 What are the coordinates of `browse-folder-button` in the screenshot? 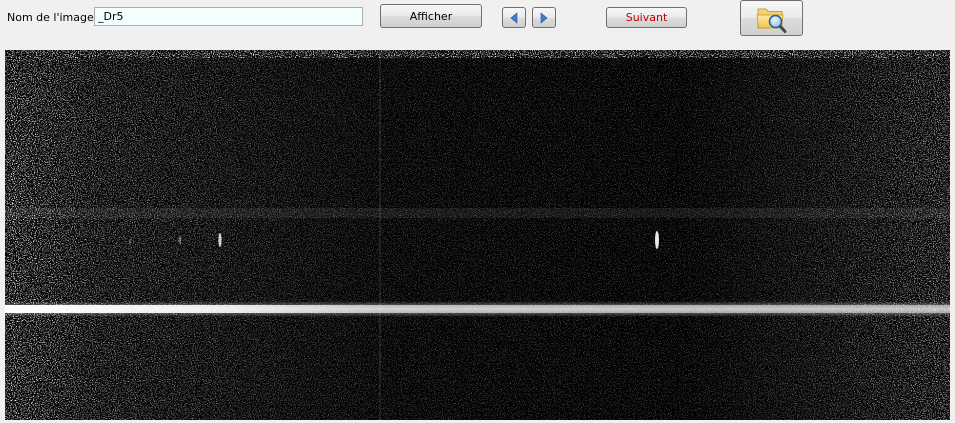 It's located at (771, 18).